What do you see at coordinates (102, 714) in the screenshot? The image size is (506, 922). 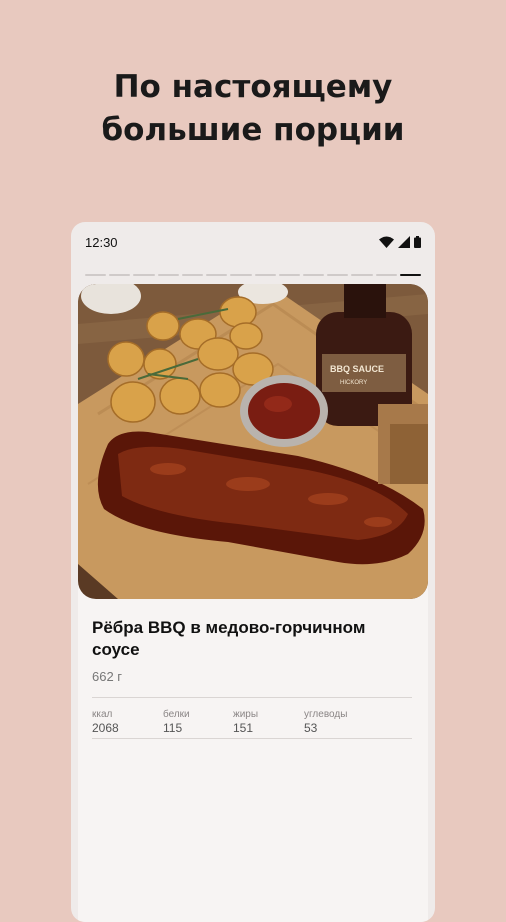 I see `nutrition-label: ккал` at bounding box center [102, 714].